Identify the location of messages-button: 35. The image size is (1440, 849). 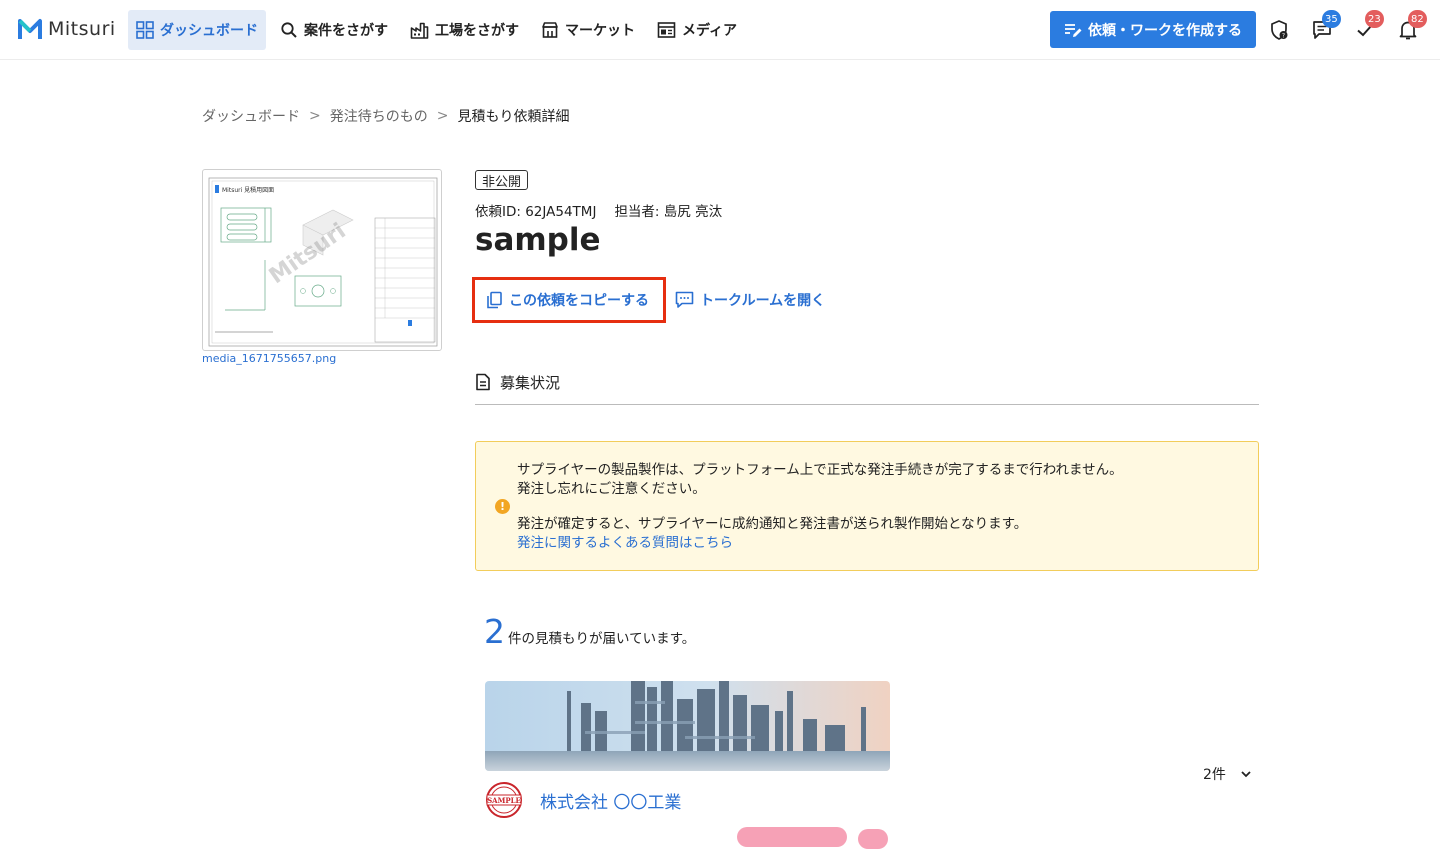
(1325, 26).